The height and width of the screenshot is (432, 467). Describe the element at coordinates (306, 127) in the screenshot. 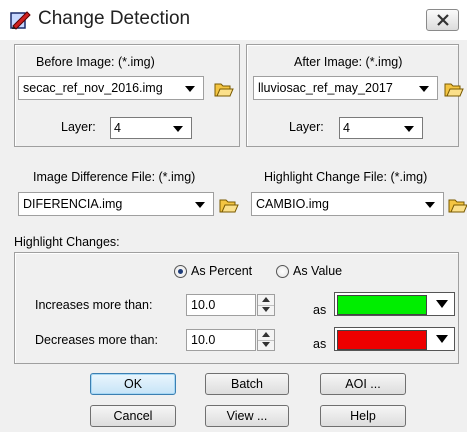

I see `after-layer-label: Layer:` at that location.